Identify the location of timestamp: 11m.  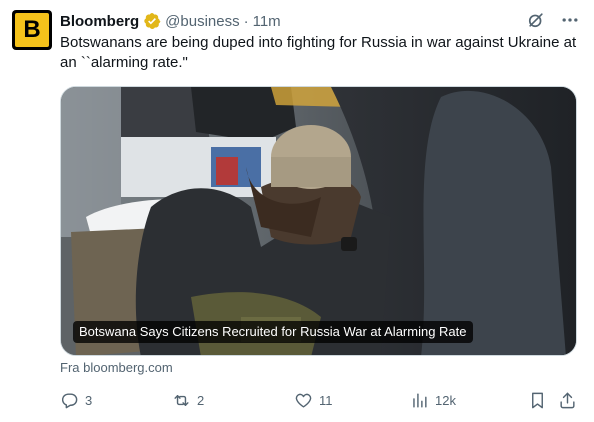
(267, 21).